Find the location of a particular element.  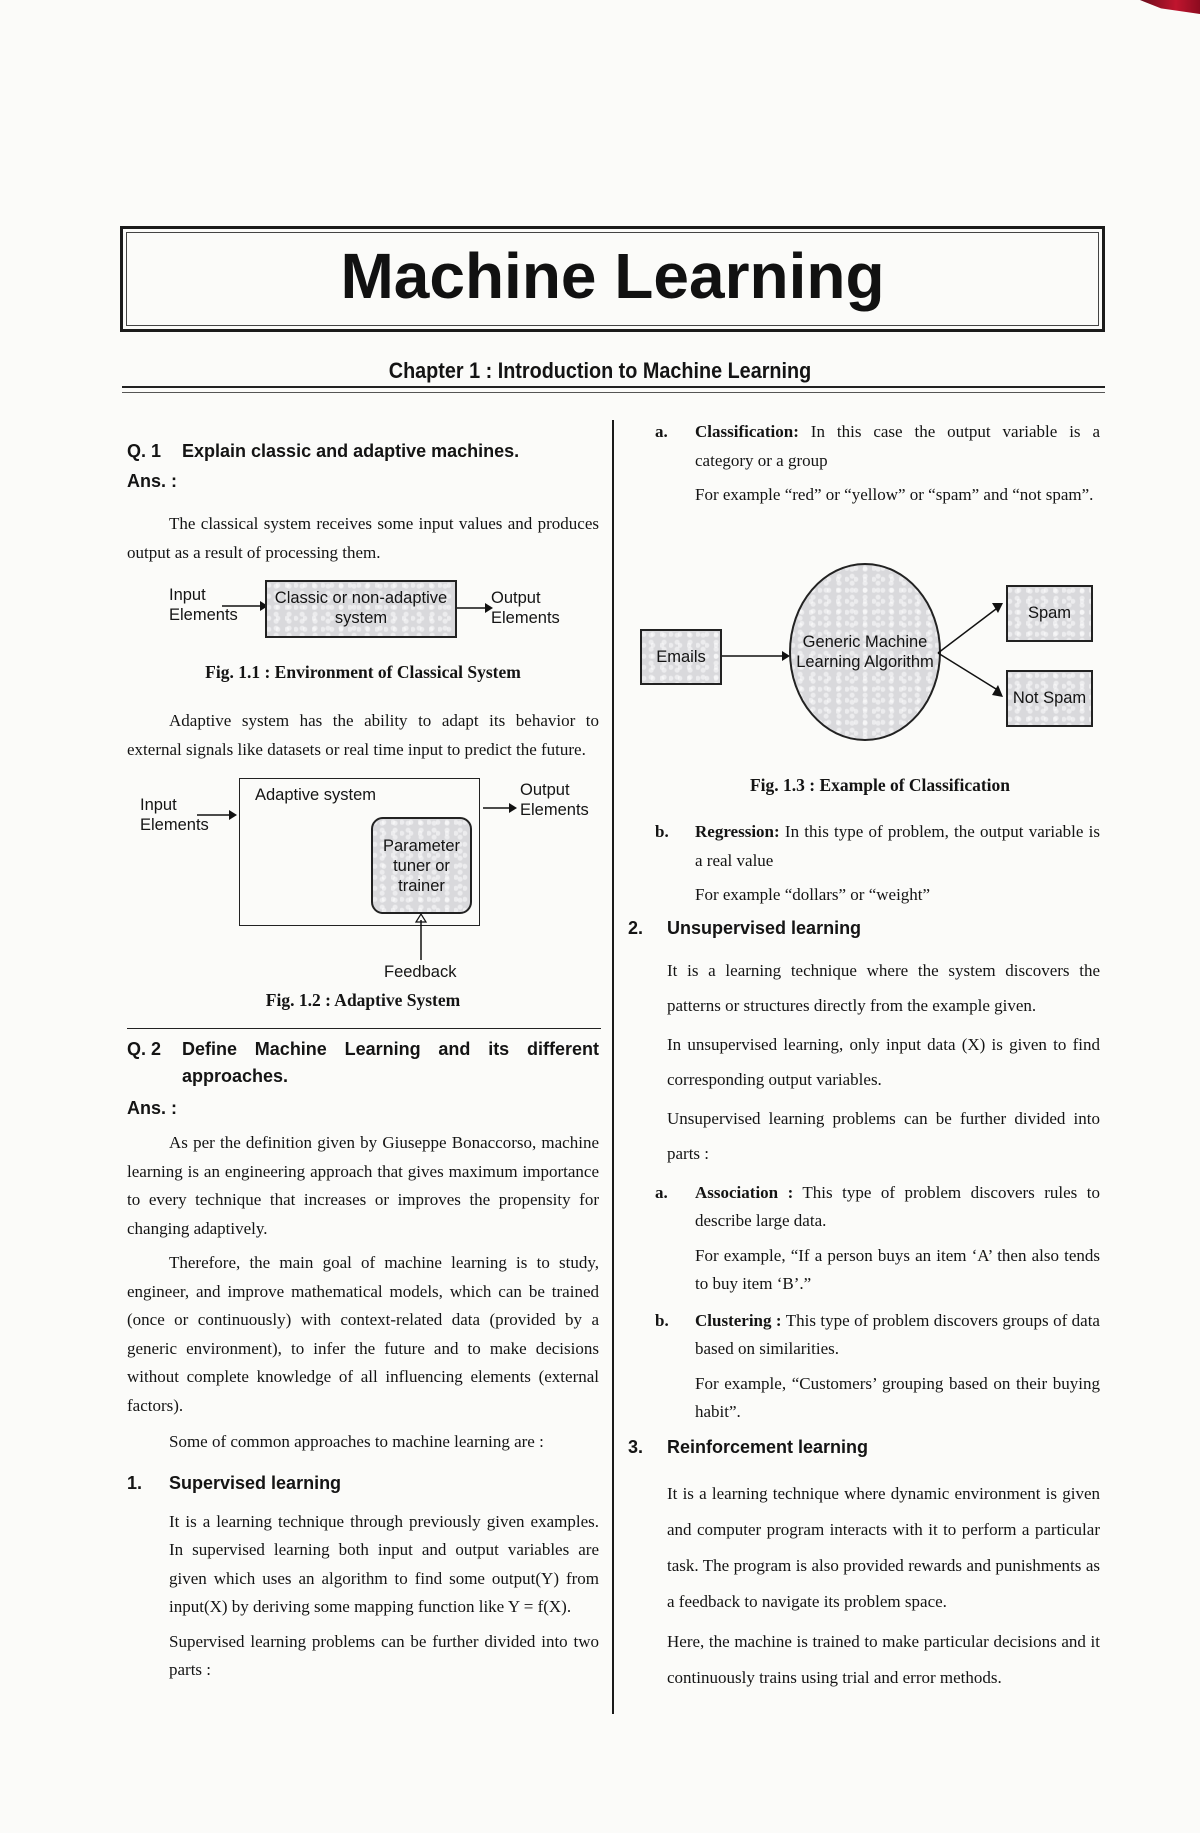

section-title: Unsupervised learning is located at coordinates (764, 927).